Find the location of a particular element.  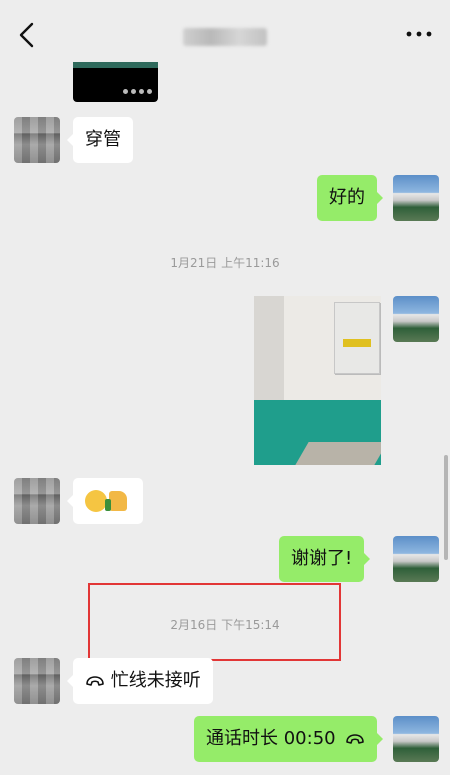

message-text: 穿管 is located at coordinates (103, 139).